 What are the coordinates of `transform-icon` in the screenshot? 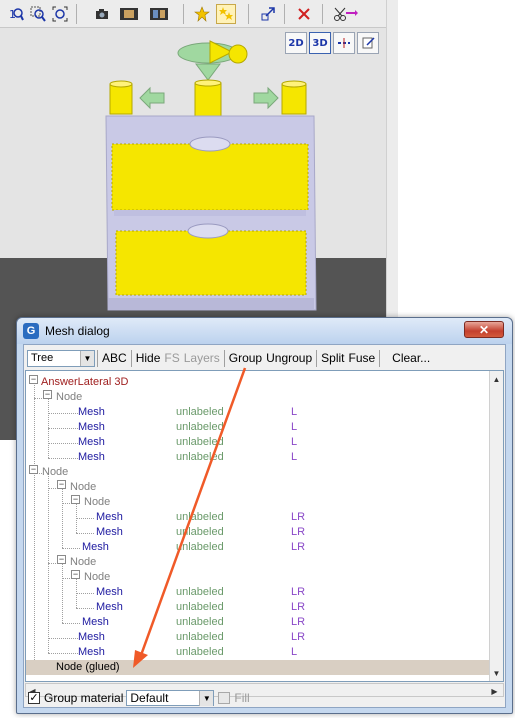 It's located at (268, 14).